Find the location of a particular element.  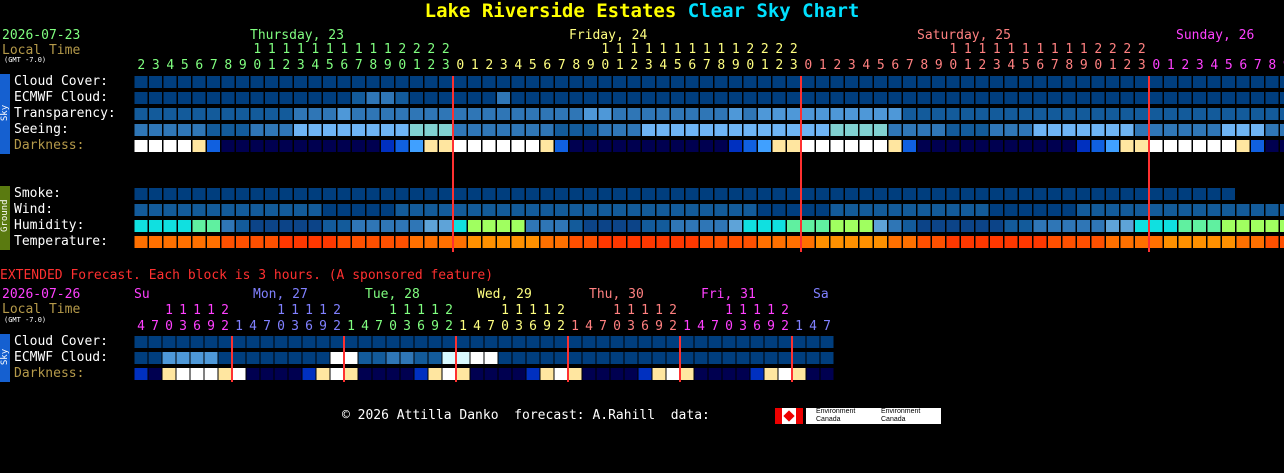

hour-label: 4 is located at coordinates (866, 65).